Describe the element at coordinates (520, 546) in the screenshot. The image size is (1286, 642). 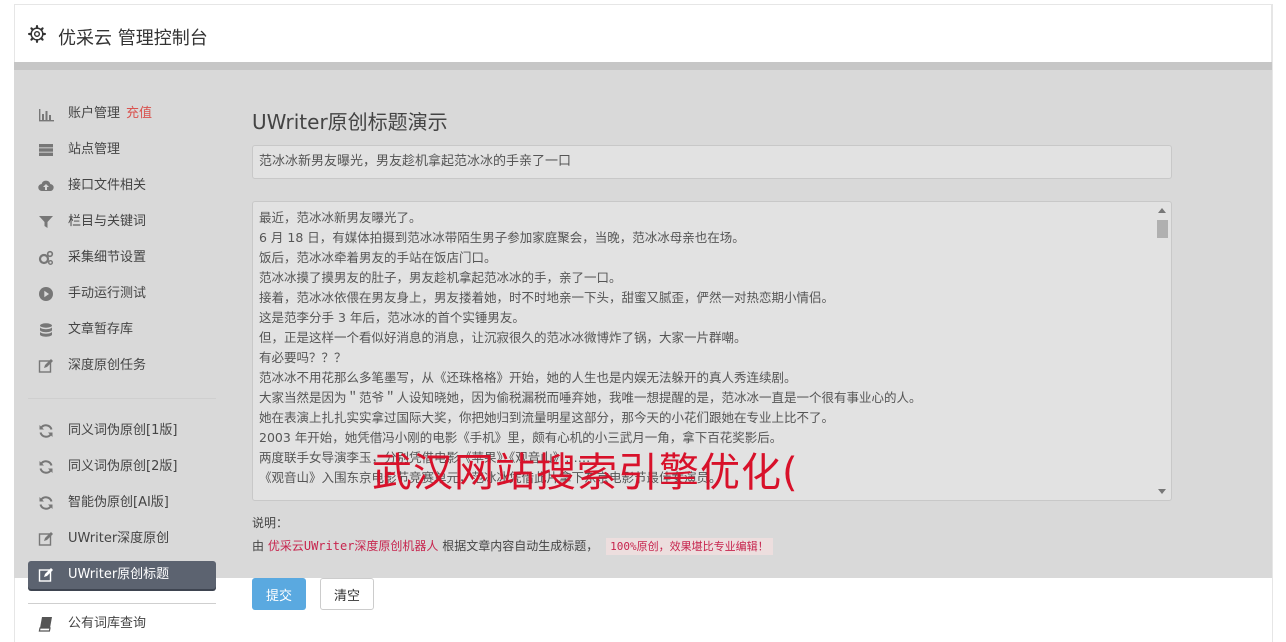
I see `description-middle: 根据文章内容自动生成标题，` at that location.